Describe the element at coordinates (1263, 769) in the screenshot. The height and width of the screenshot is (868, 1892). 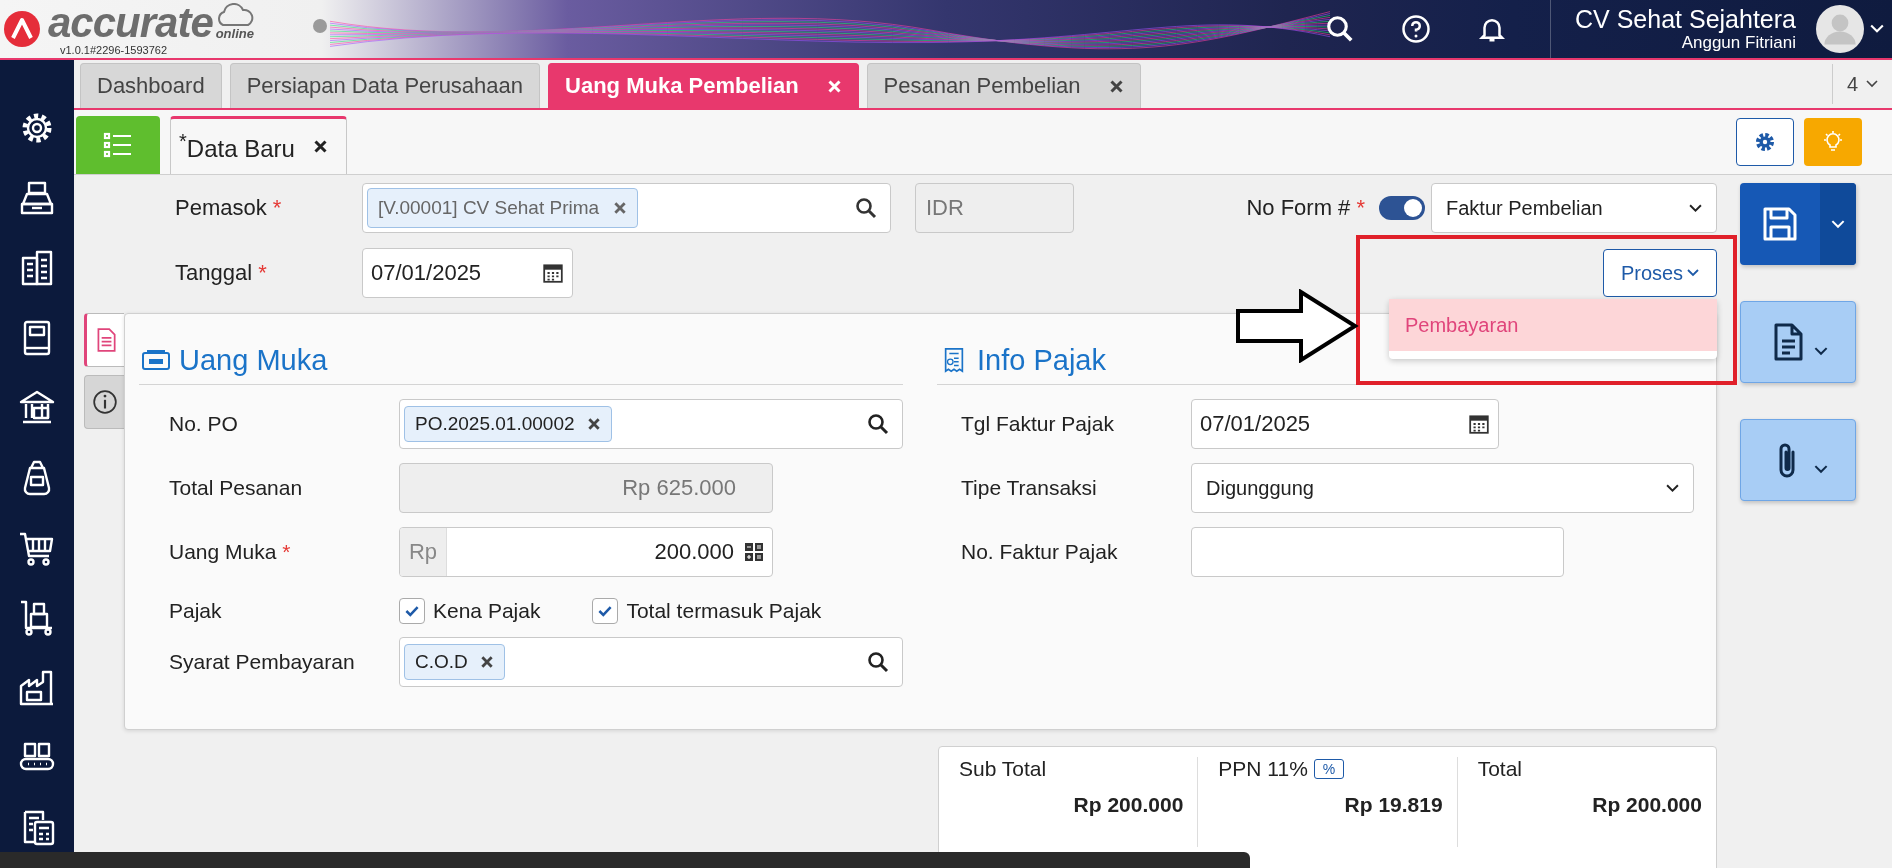
I see `total-label: PPN 11%` at that location.